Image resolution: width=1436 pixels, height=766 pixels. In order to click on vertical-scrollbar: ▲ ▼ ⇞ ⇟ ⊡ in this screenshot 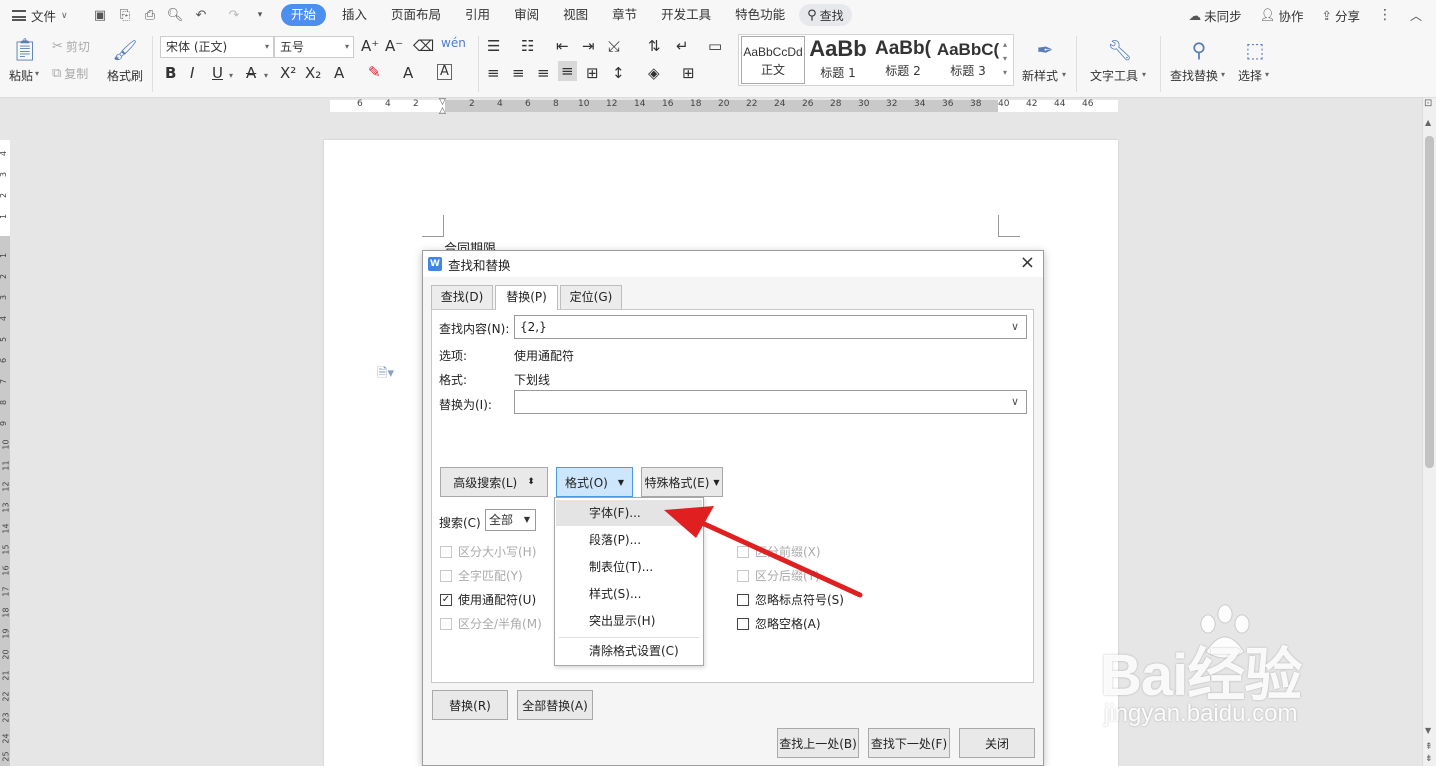, I will do `click(1429, 432)`.